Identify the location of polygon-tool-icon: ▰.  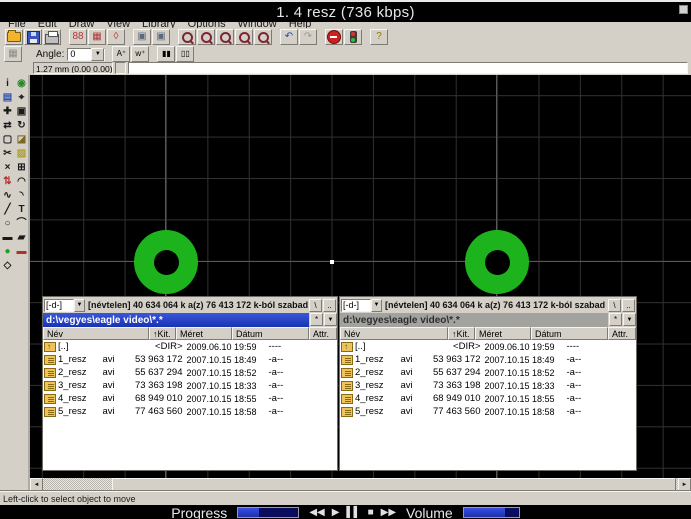
(21, 238).